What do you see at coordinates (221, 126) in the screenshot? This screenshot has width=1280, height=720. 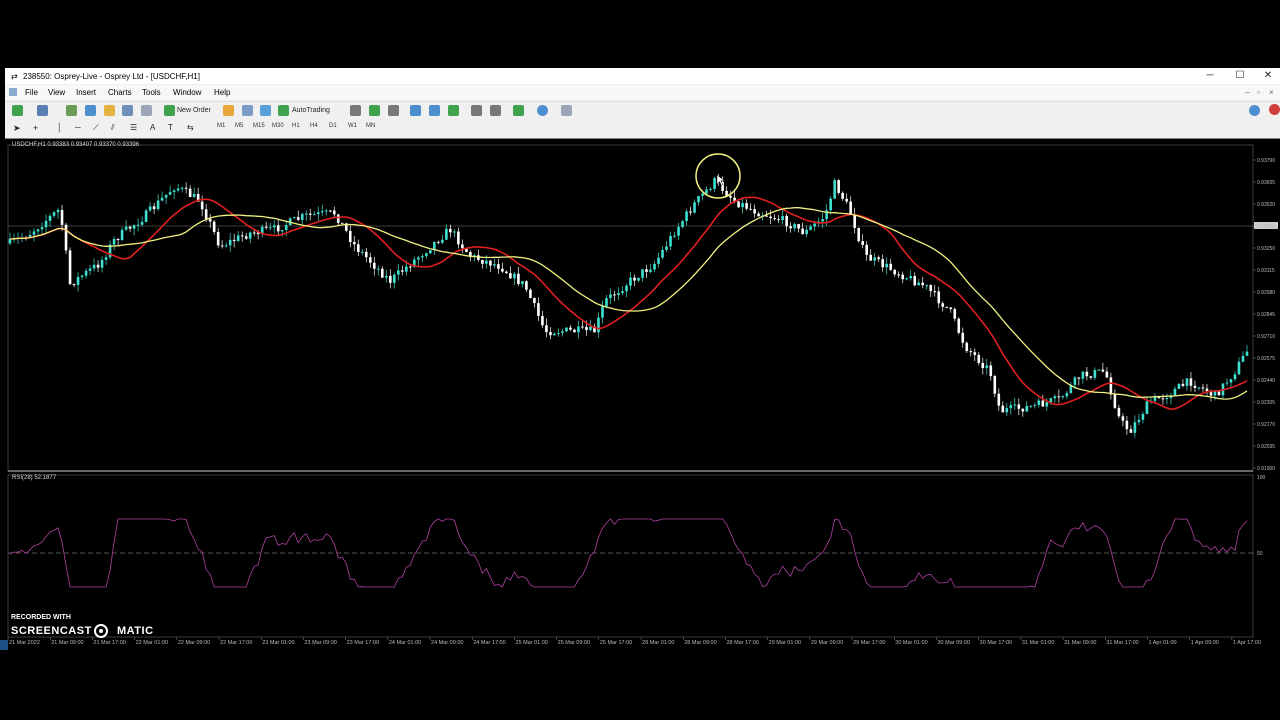 I see `timeframe-m1: M1` at bounding box center [221, 126].